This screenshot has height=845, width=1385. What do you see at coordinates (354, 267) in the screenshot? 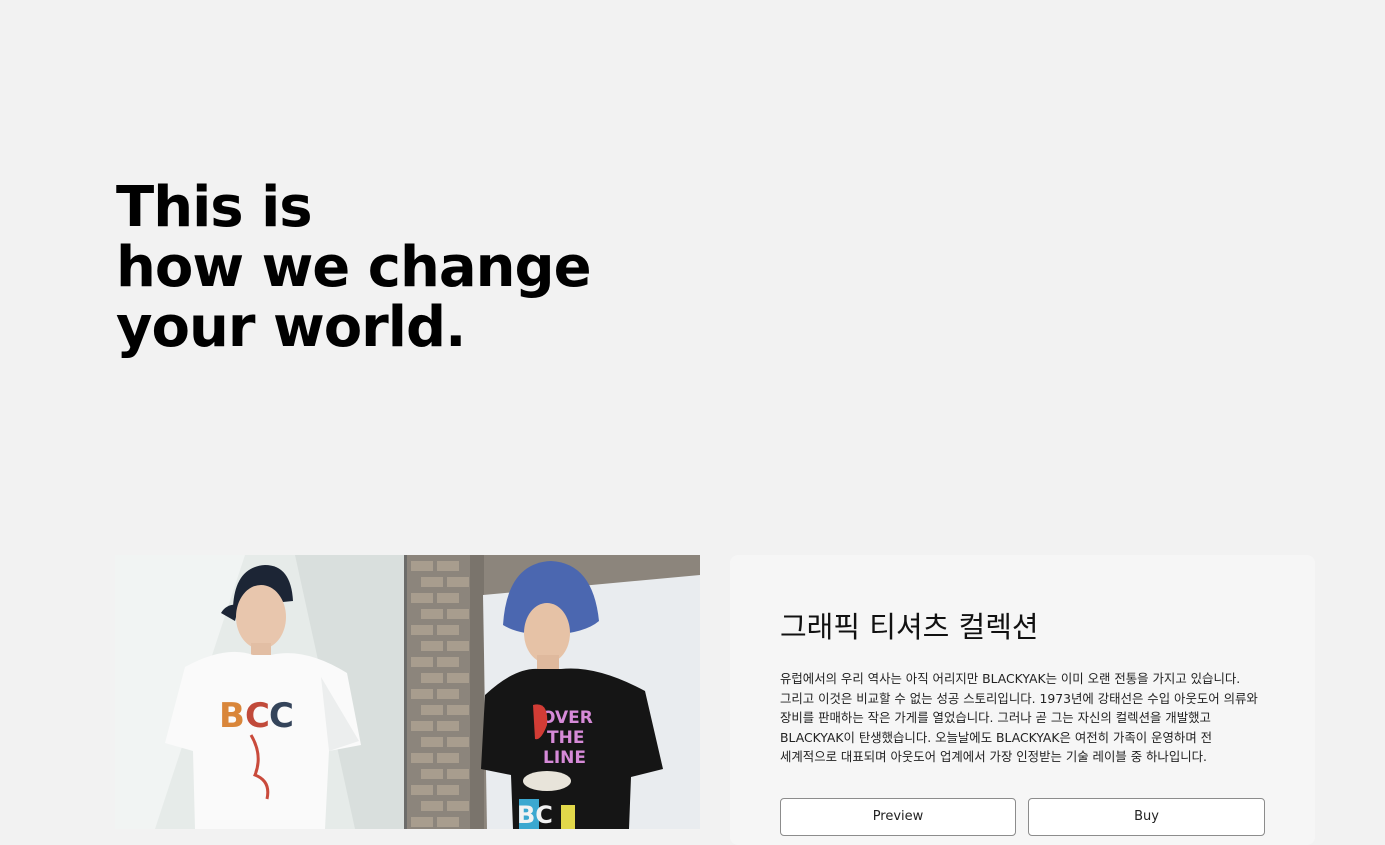
I see `hero-line-2: how we change` at bounding box center [354, 267].